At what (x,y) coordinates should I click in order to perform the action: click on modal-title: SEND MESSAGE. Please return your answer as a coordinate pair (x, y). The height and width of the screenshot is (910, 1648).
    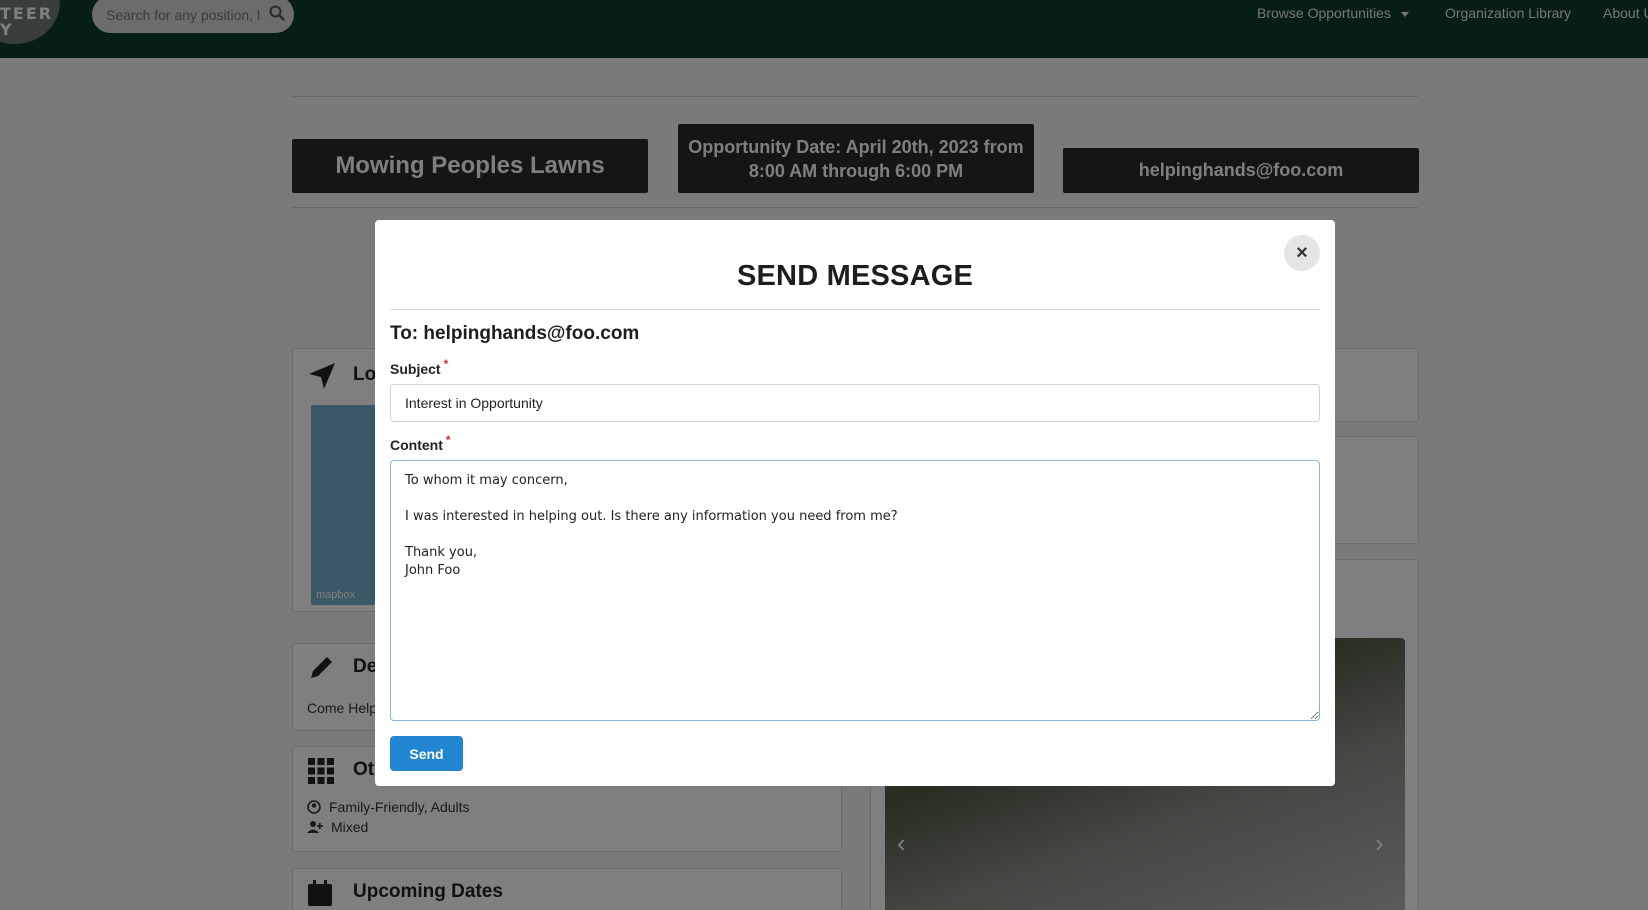
    Looking at the image, I should click on (855, 276).